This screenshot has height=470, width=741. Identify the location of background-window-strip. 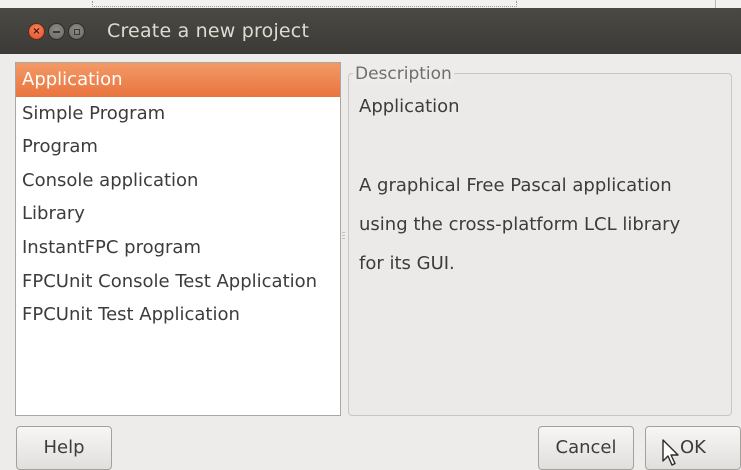
(370, 4).